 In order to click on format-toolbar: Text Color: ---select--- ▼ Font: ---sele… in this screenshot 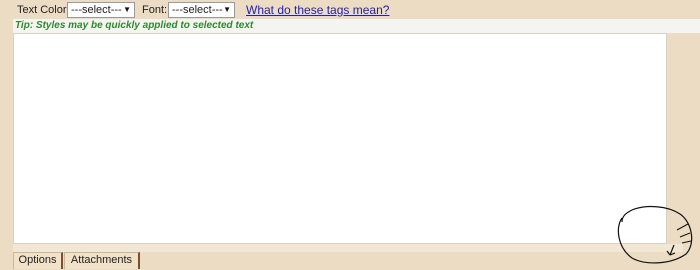, I will do `click(350, 10)`.